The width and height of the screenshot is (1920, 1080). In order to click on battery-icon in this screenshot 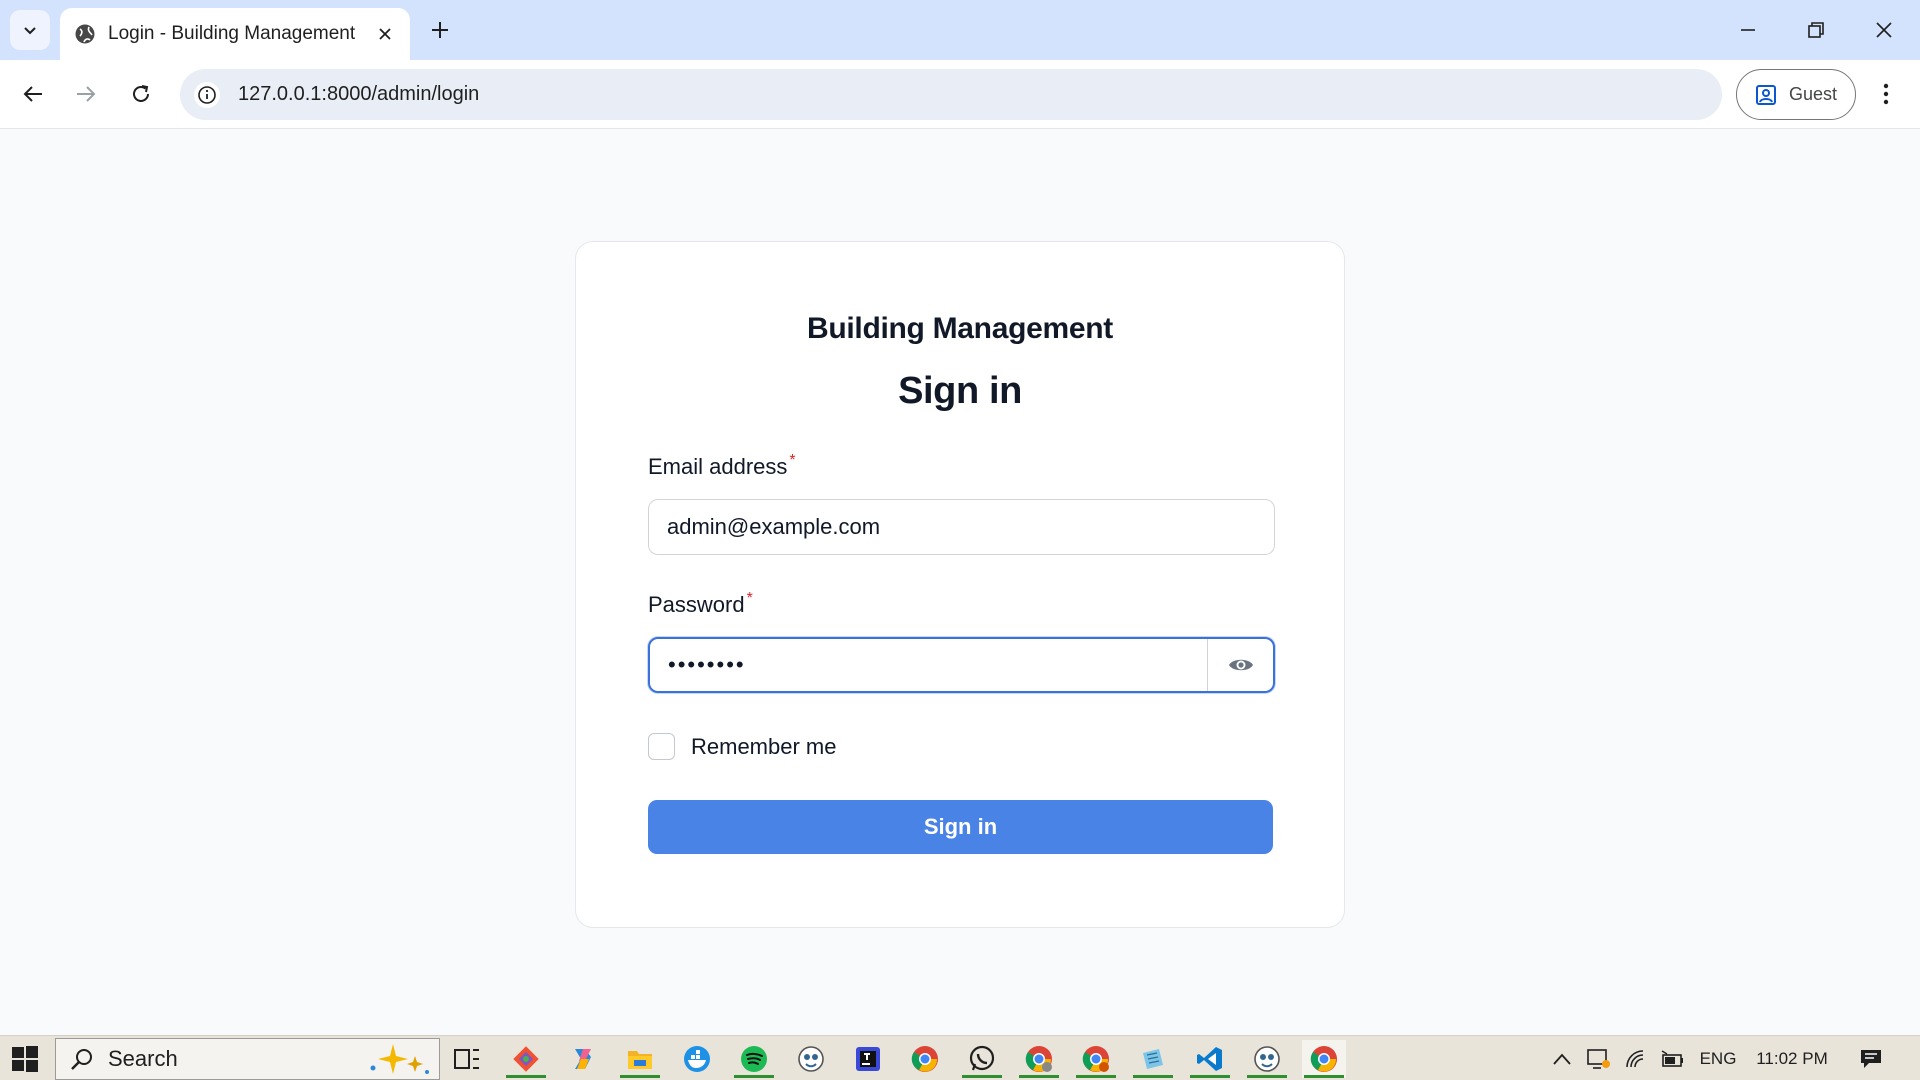, I will do `click(1673, 1058)`.